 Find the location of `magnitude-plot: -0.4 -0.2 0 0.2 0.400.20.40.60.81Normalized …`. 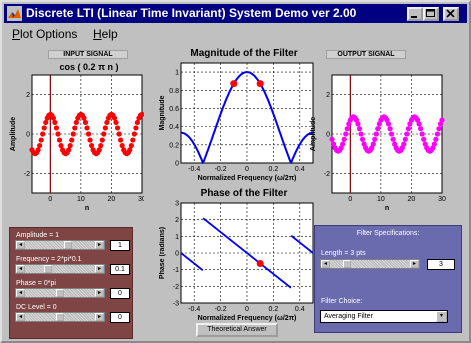

magnitude-plot: -0.4 -0.2 0 0.2 0.400.20.40.60.81Normalized … is located at coordinates (239, 122).